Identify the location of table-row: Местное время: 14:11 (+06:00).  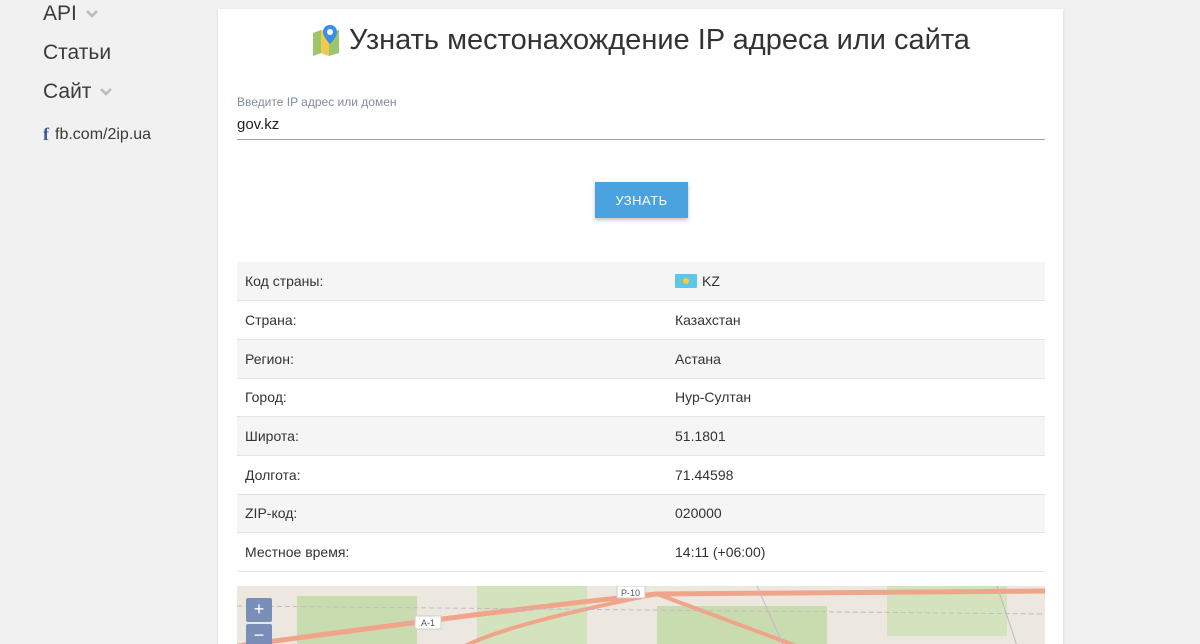
(641, 552).